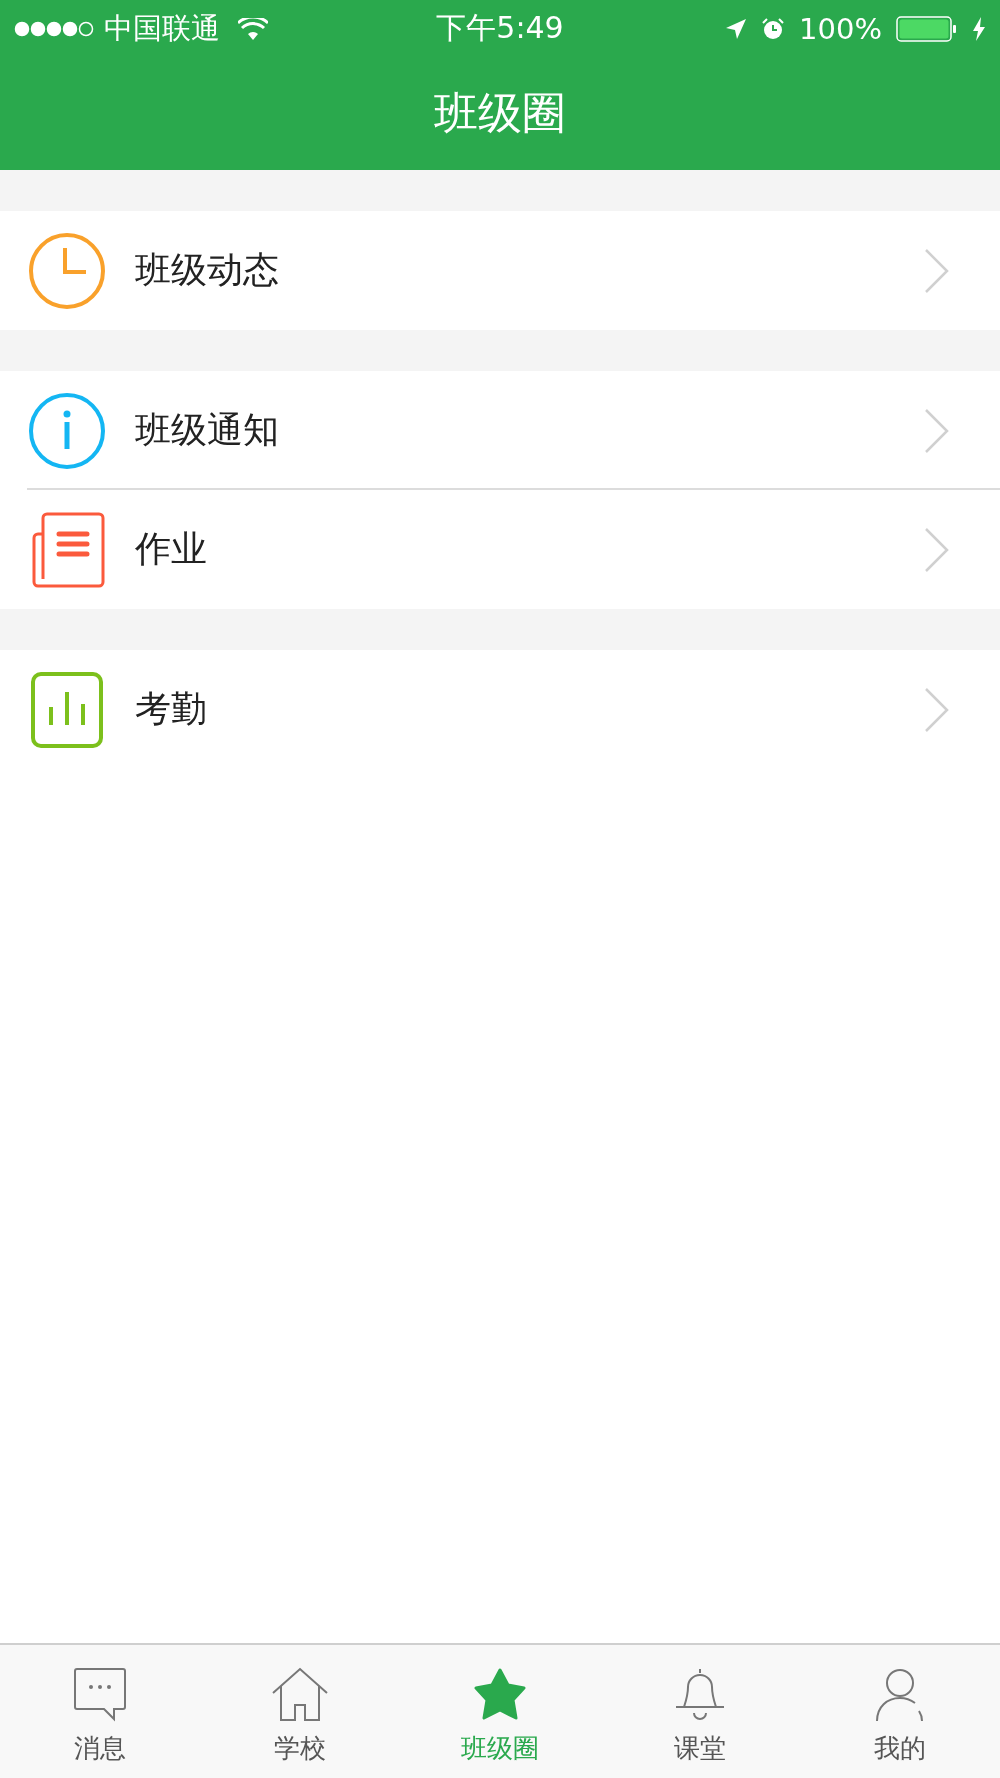 The width and height of the screenshot is (1000, 1778). Describe the element at coordinates (100, 1695) in the screenshot. I see `chat-icon` at that location.